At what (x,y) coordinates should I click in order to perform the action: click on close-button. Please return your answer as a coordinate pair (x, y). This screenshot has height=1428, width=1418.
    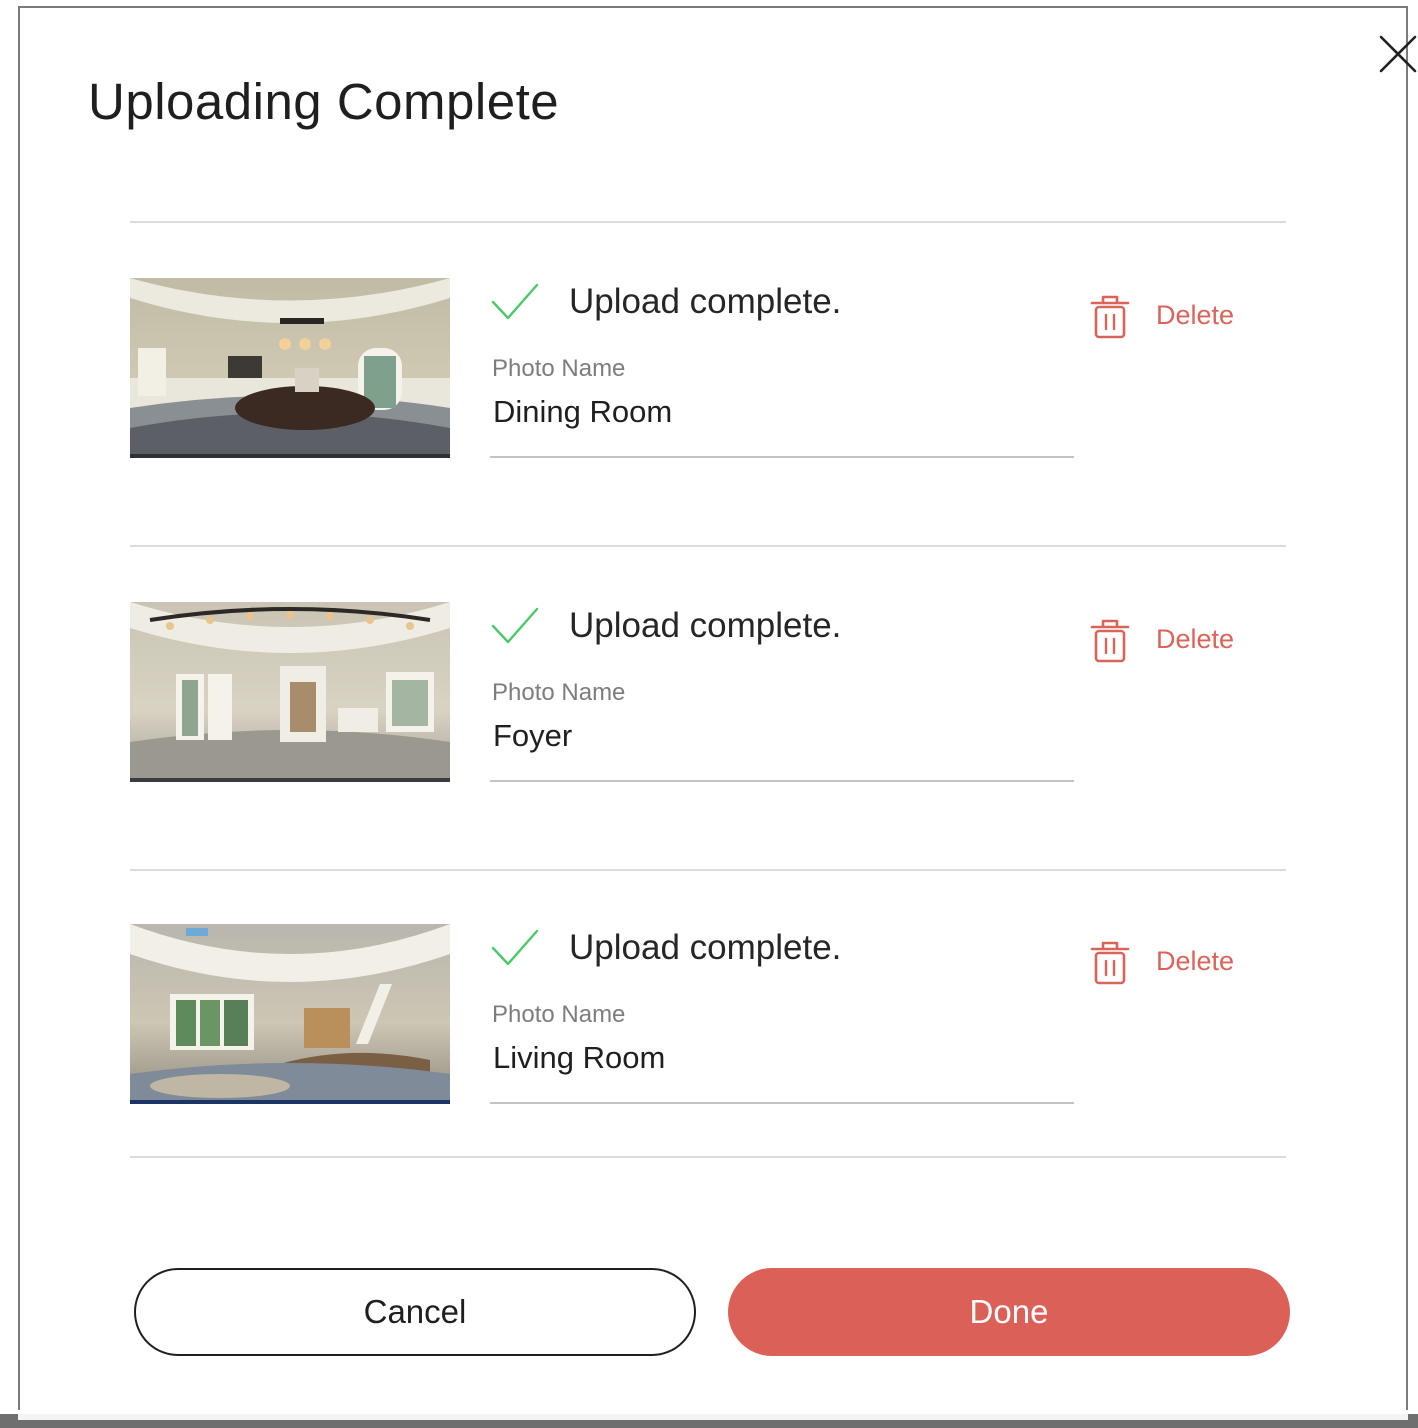
    Looking at the image, I should click on (1397, 54).